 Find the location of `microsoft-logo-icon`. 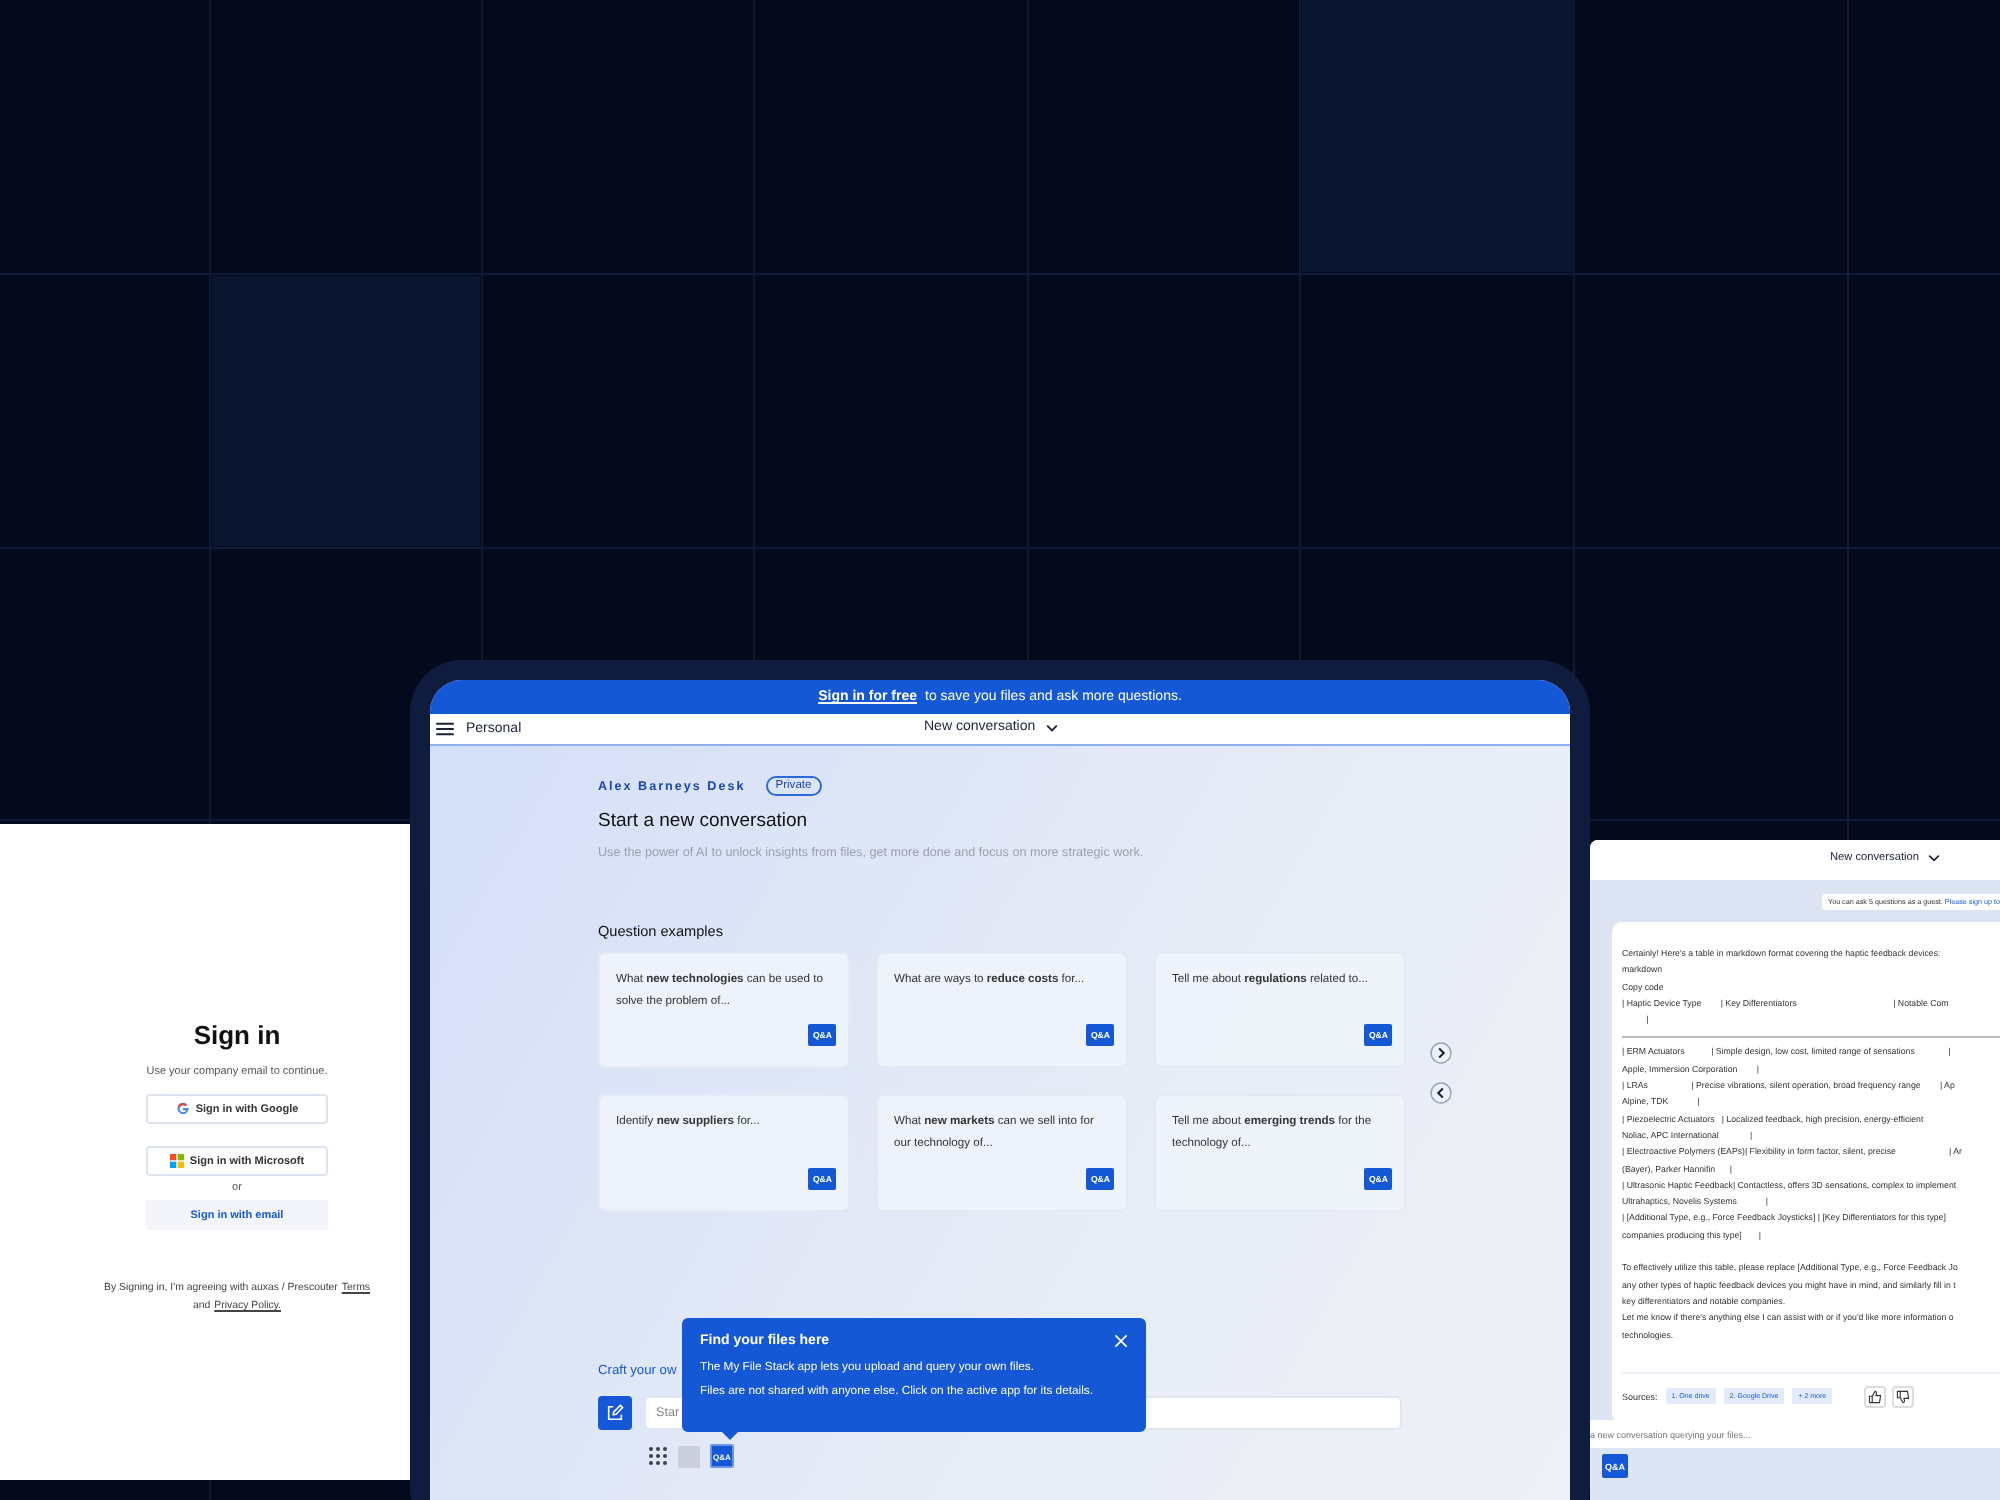

microsoft-logo-icon is located at coordinates (176, 1161).